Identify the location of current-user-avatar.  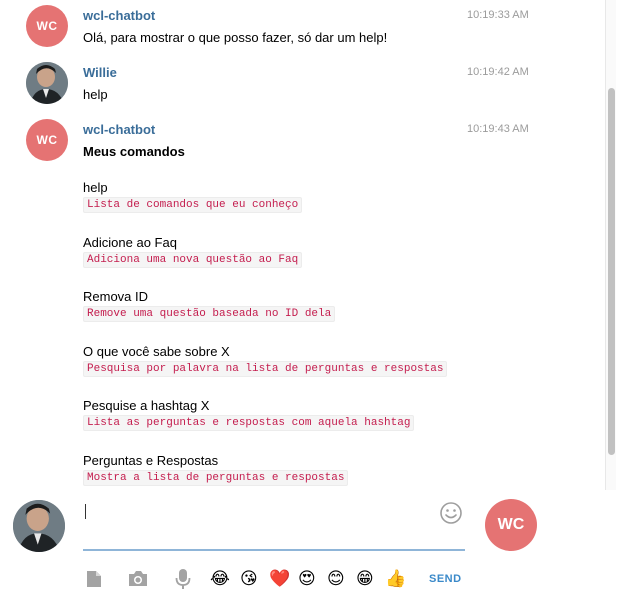
(39, 526).